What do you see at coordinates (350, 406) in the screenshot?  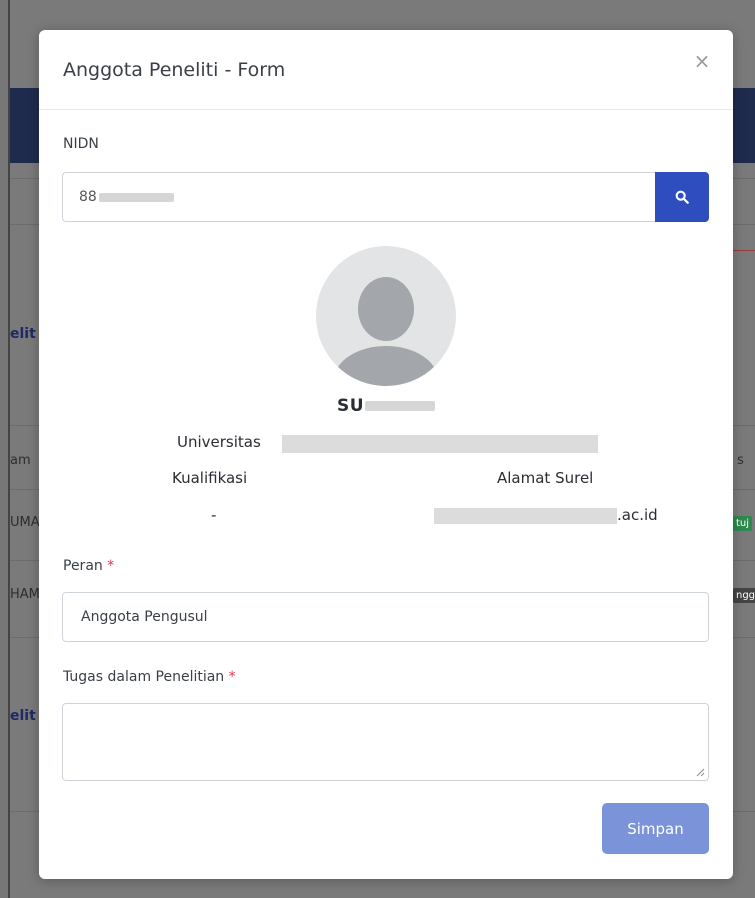 I see `researcher-name-text: SU` at bounding box center [350, 406].